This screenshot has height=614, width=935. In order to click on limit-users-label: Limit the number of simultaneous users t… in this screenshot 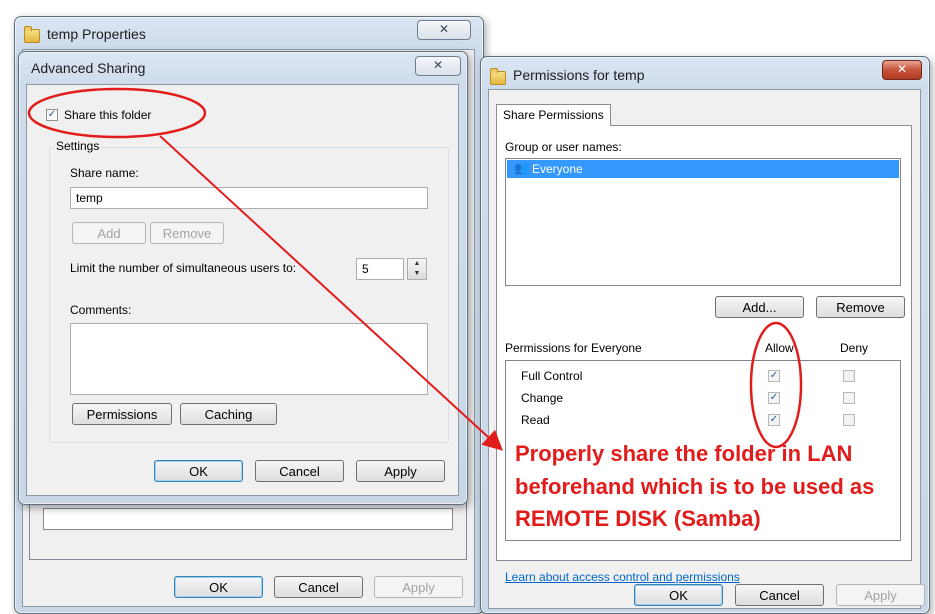, I will do `click(183, 268)`.